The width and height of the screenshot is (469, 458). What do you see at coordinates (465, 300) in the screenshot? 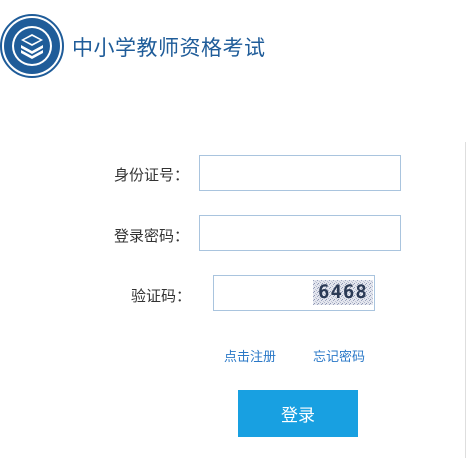
I see `vertical-divider` at bounding box center [465, 300].